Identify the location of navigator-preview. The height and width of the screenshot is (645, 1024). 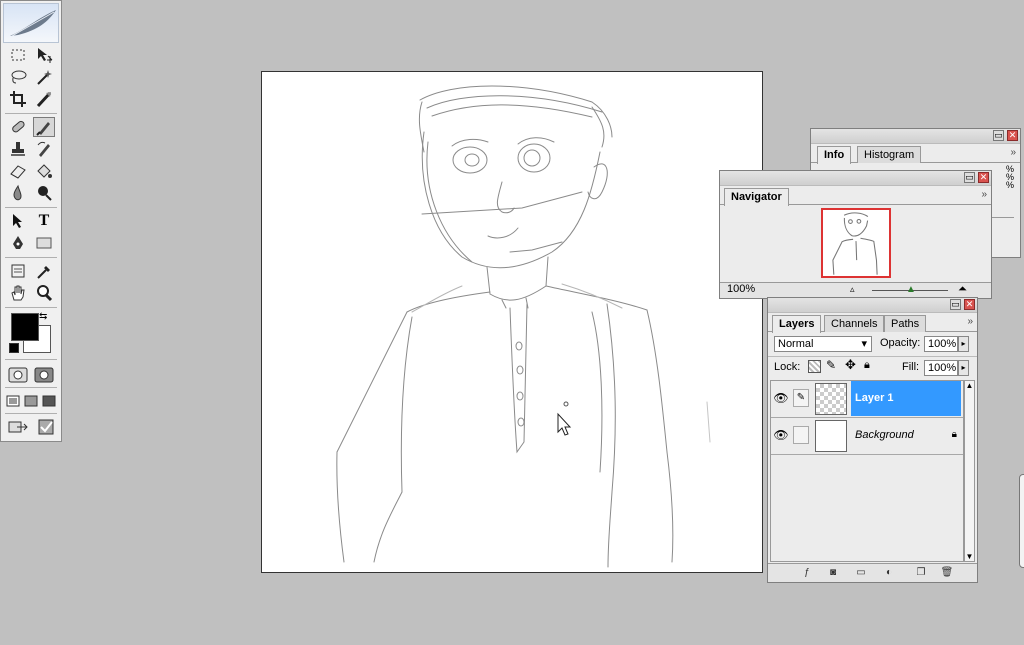
(856, 243).